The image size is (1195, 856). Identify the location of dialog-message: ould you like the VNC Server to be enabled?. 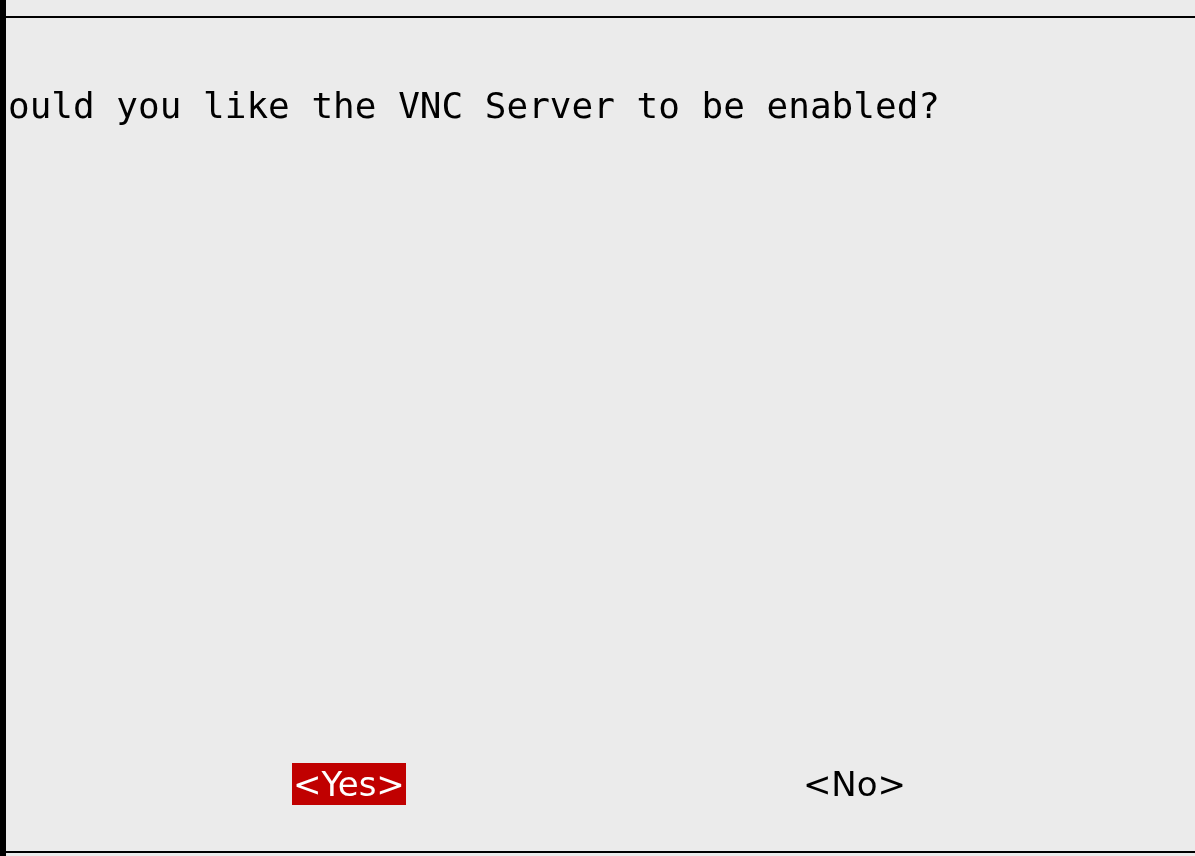
(474, 106).